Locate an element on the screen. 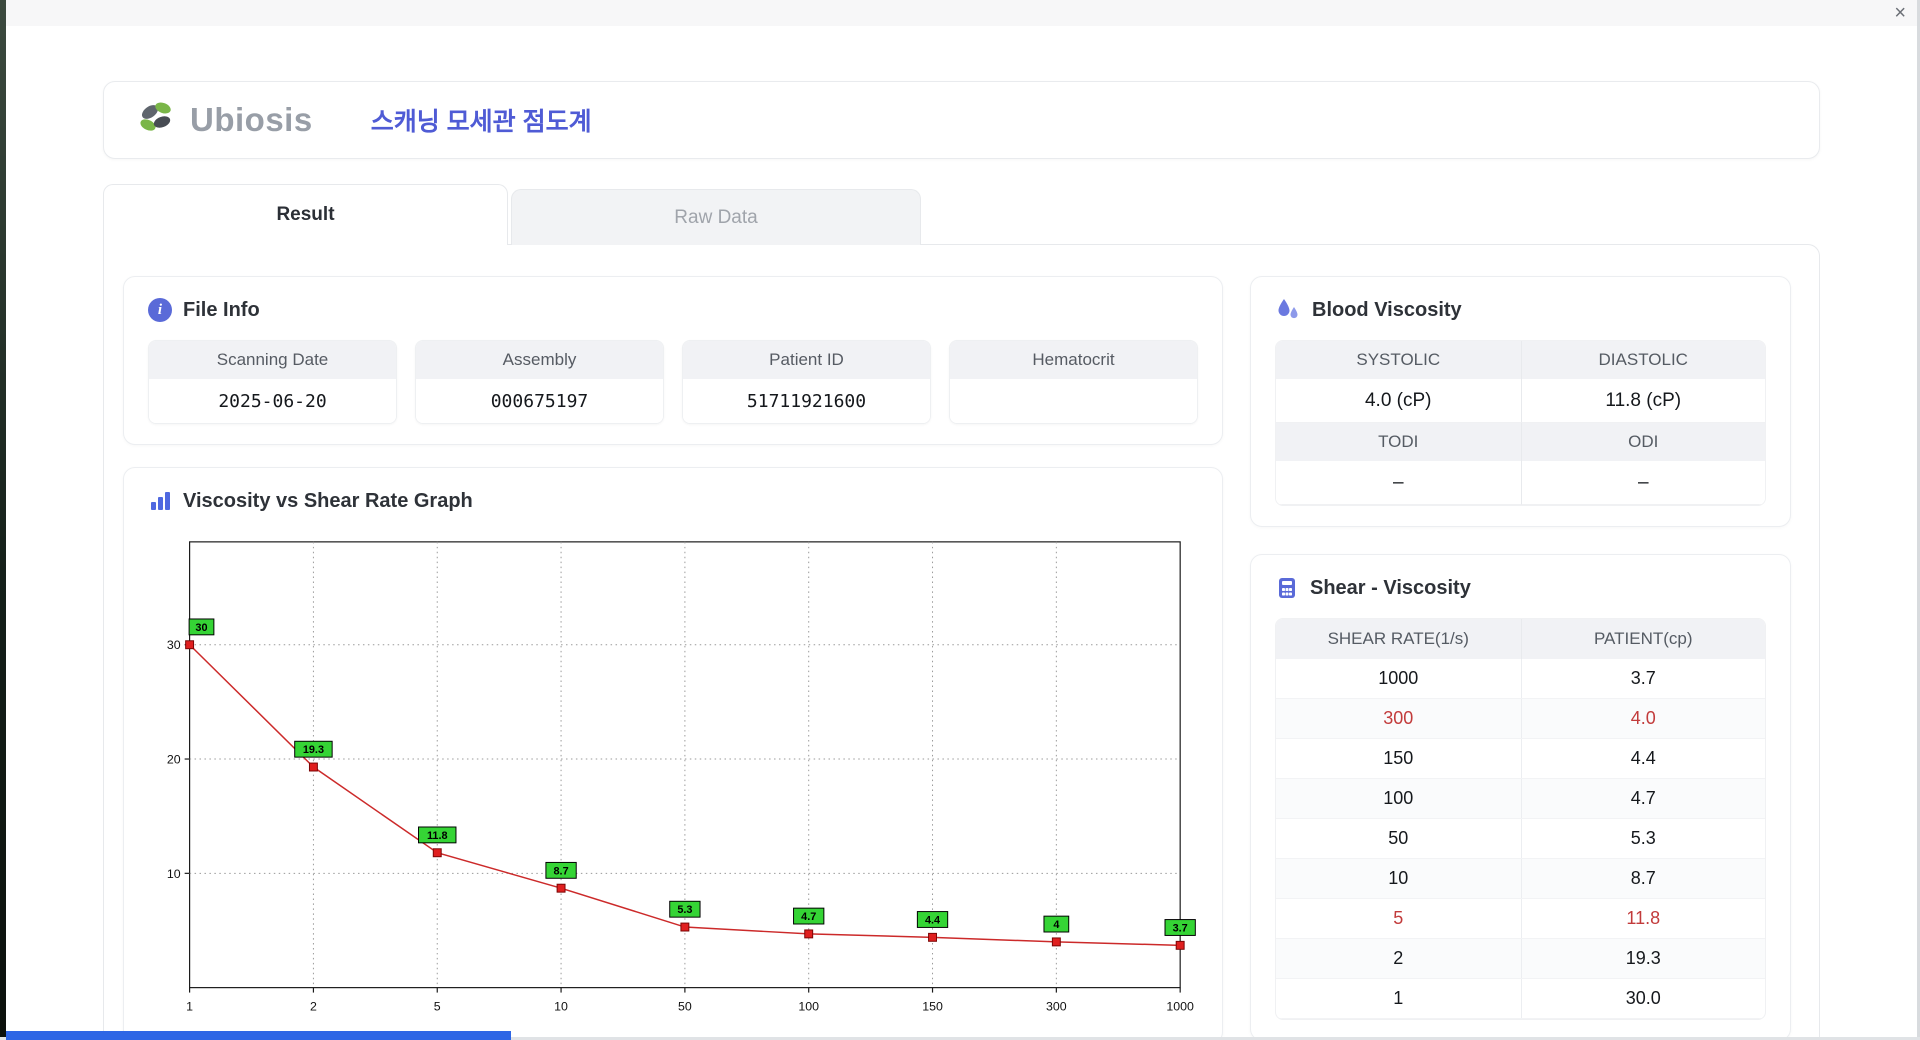  tab-bar: Result Raw Data is located at coordinates (961, 214).